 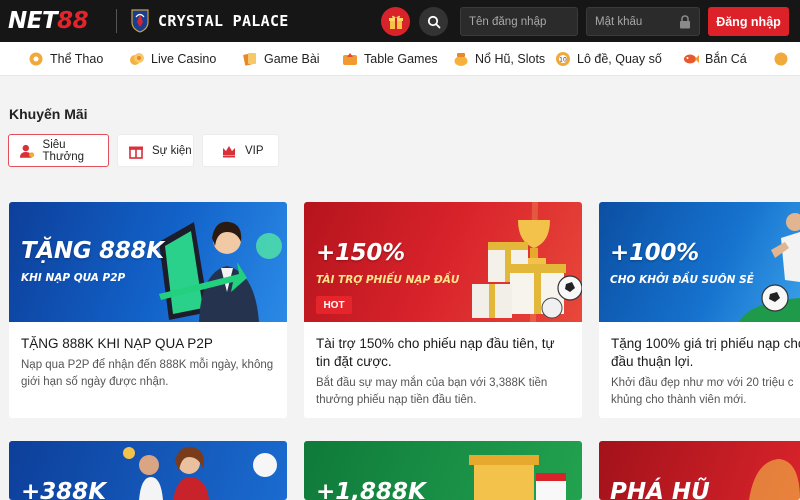 What do you see at coordinates (229, 151) in the screenshot?
I see `vip-crown-icon` at bounding box center [229, 151].